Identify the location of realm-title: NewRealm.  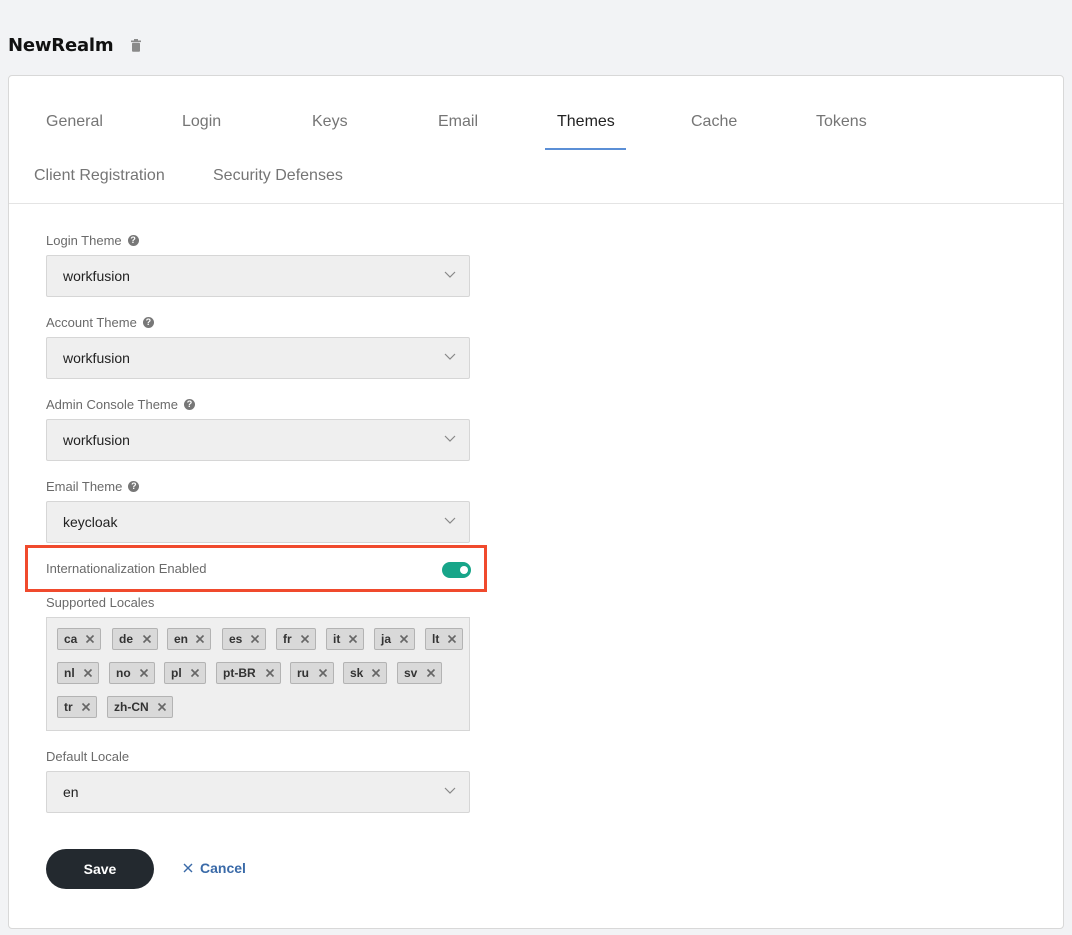
(61, 45).